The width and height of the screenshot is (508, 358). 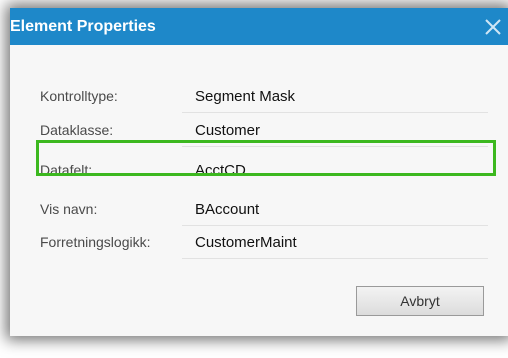 What do you see at coordinates (228, 130) in the screenshot?
I see `property-value: Customer` at bounding box center [228, 130].